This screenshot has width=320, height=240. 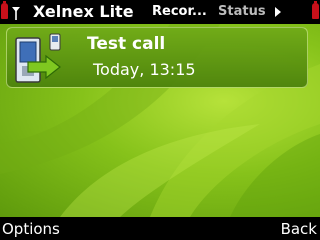 I want to click on status-bar: Xelnex Lite Recor... Status, so click(x=160, y=12).